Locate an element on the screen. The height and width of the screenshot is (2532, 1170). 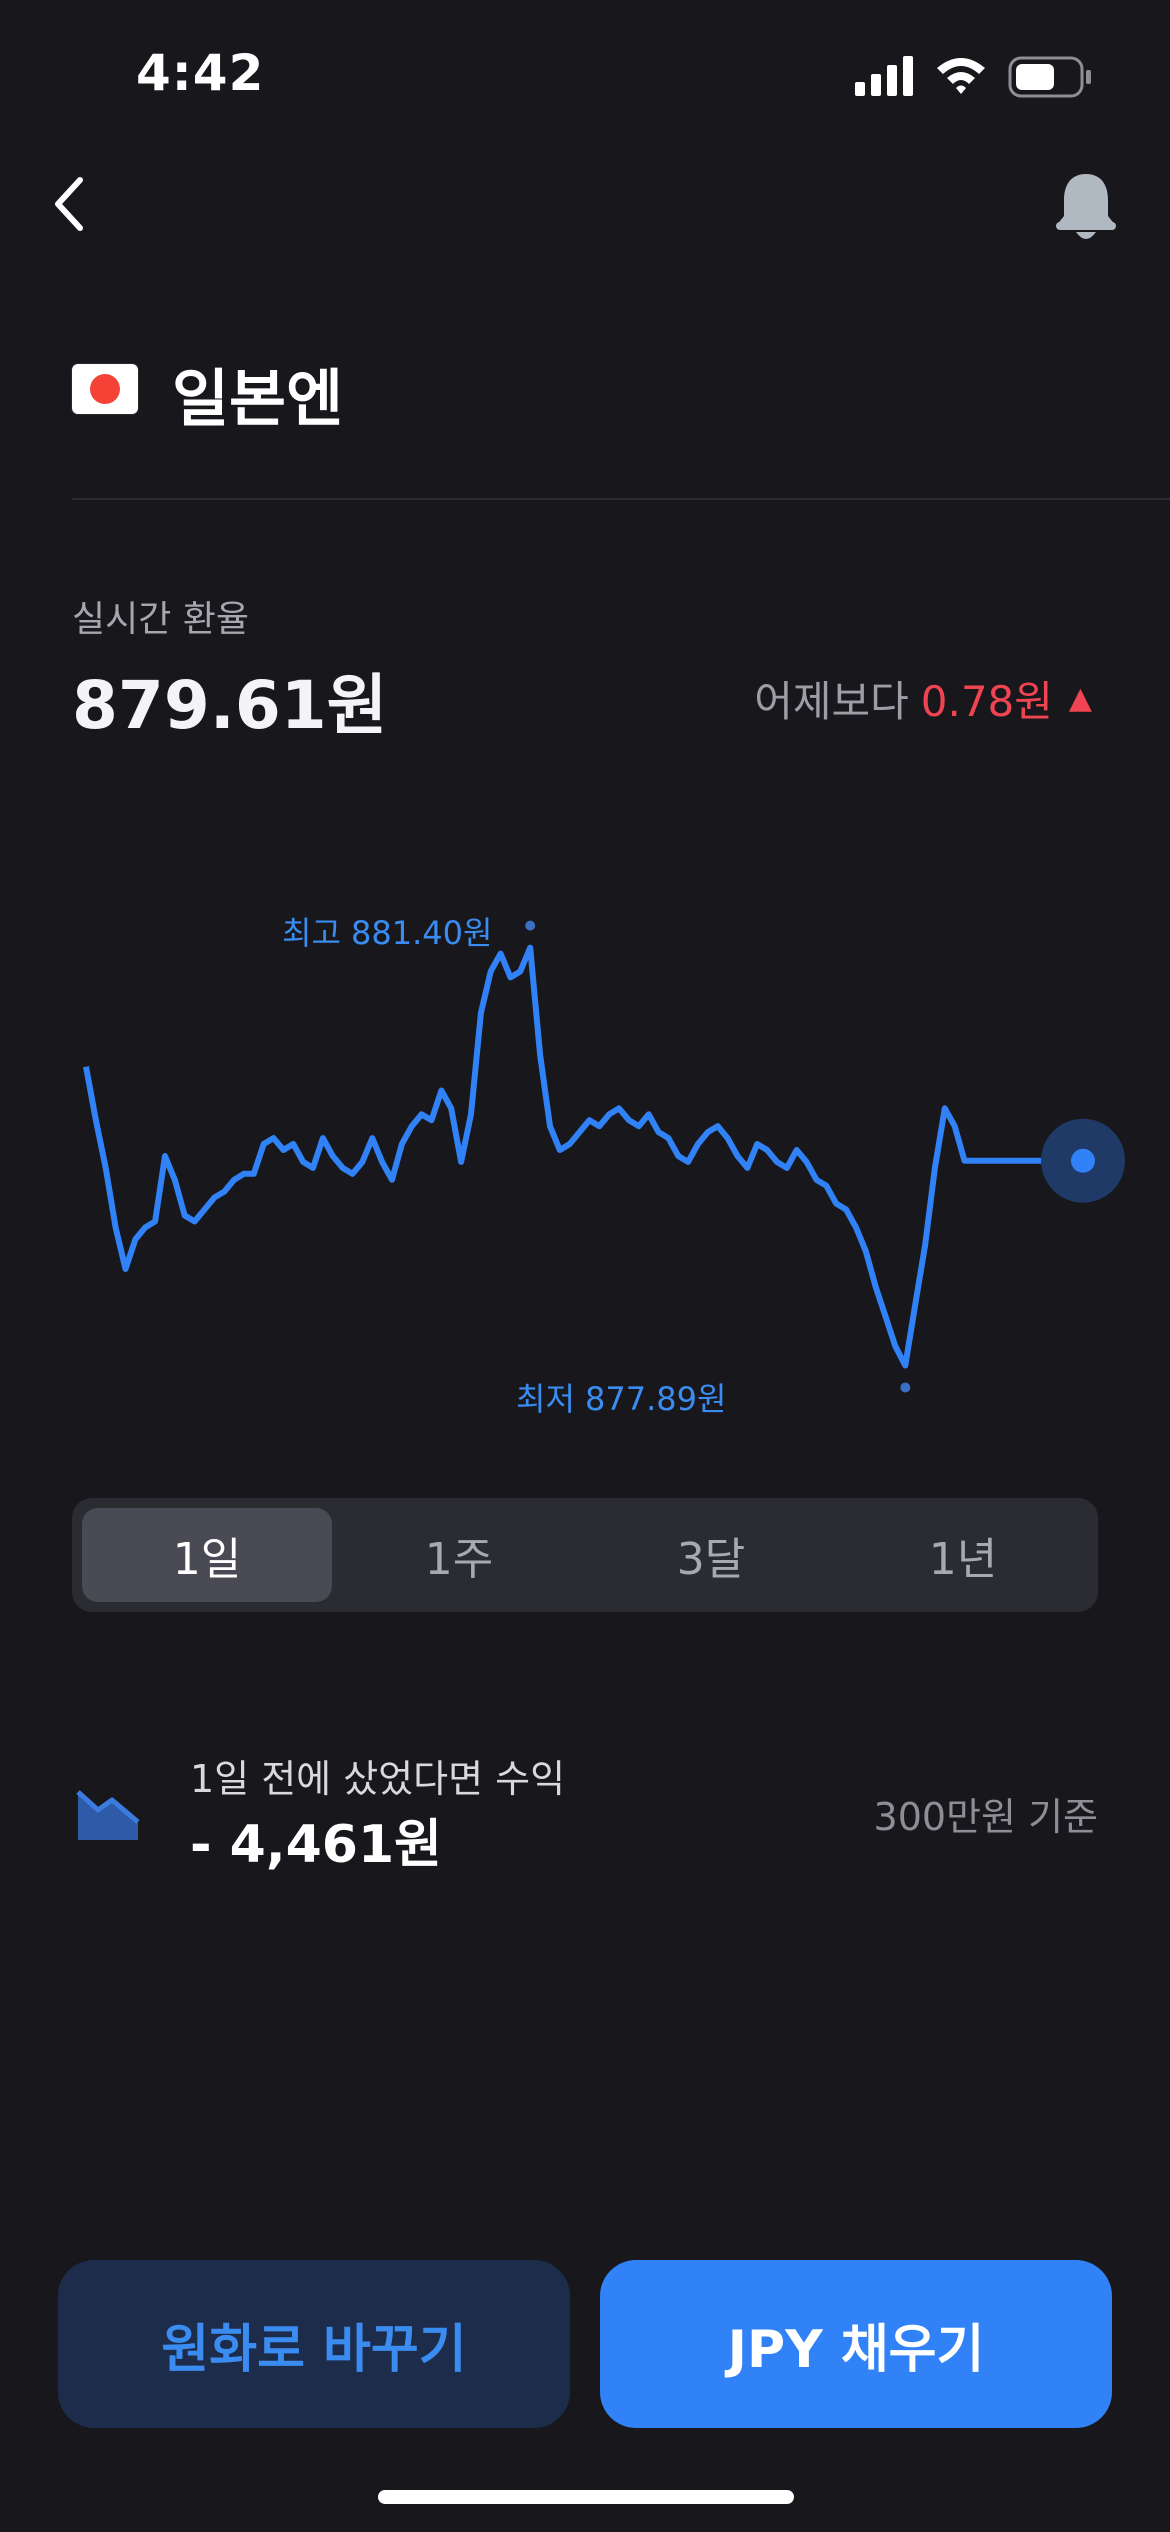
back-button is located at coordinates (70, 204).